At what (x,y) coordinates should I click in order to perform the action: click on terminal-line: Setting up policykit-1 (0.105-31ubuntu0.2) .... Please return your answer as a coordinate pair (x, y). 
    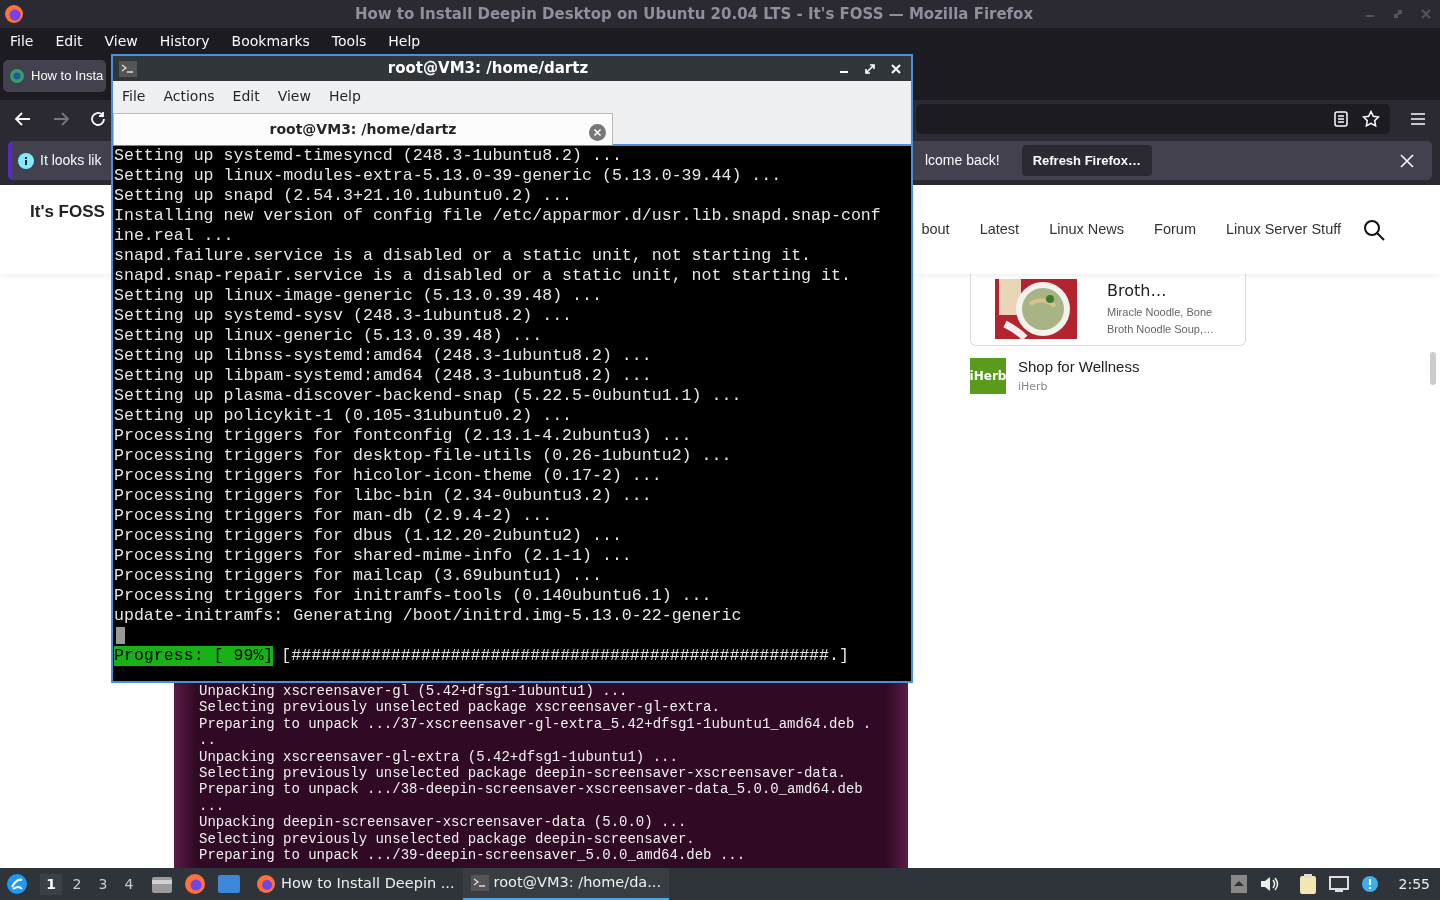
    Looking at the image, I should click on (344, 416).